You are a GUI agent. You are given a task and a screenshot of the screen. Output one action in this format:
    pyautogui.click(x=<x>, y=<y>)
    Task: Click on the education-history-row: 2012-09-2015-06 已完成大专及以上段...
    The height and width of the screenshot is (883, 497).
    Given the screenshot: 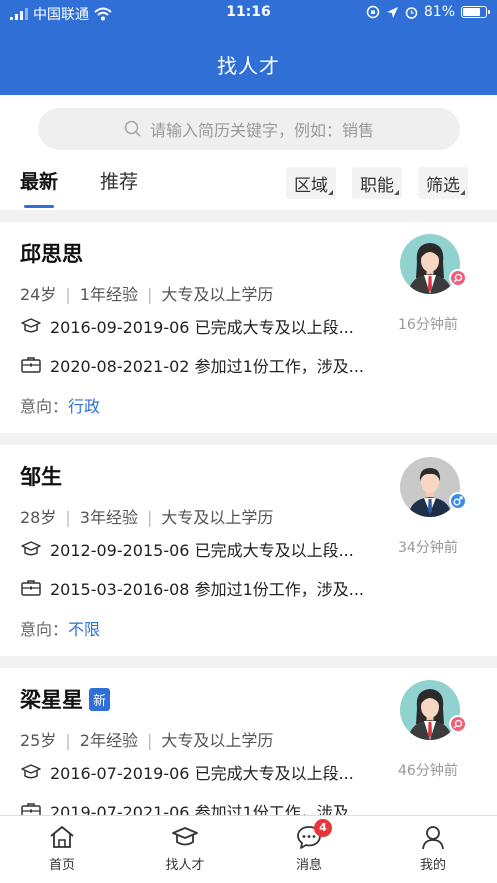 What is the action you would take?
    pyautogui.click(x=187, y=549)
    